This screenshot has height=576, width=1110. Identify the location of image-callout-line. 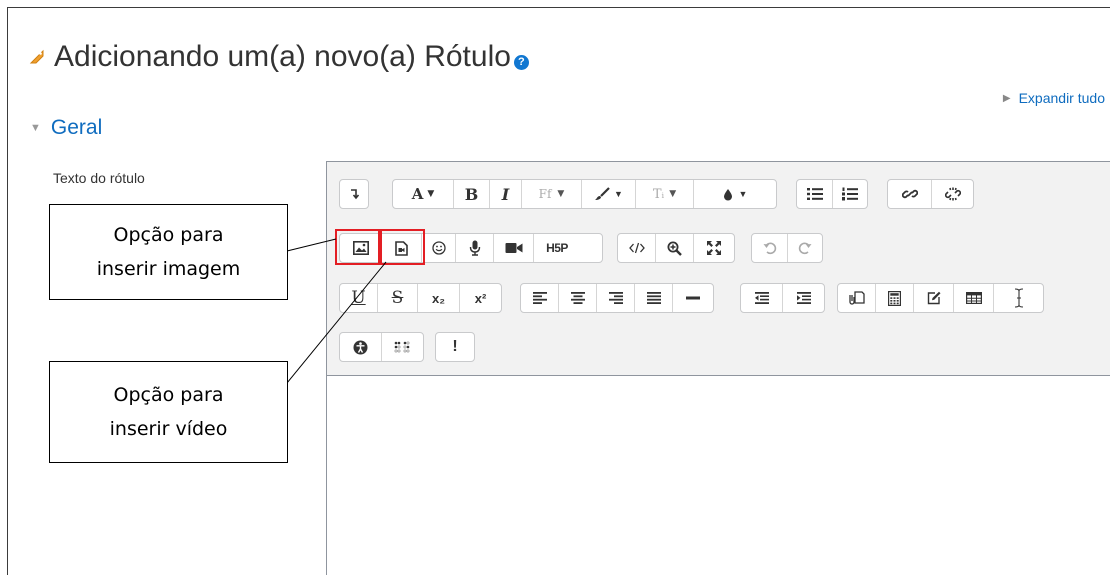
(311, 245).